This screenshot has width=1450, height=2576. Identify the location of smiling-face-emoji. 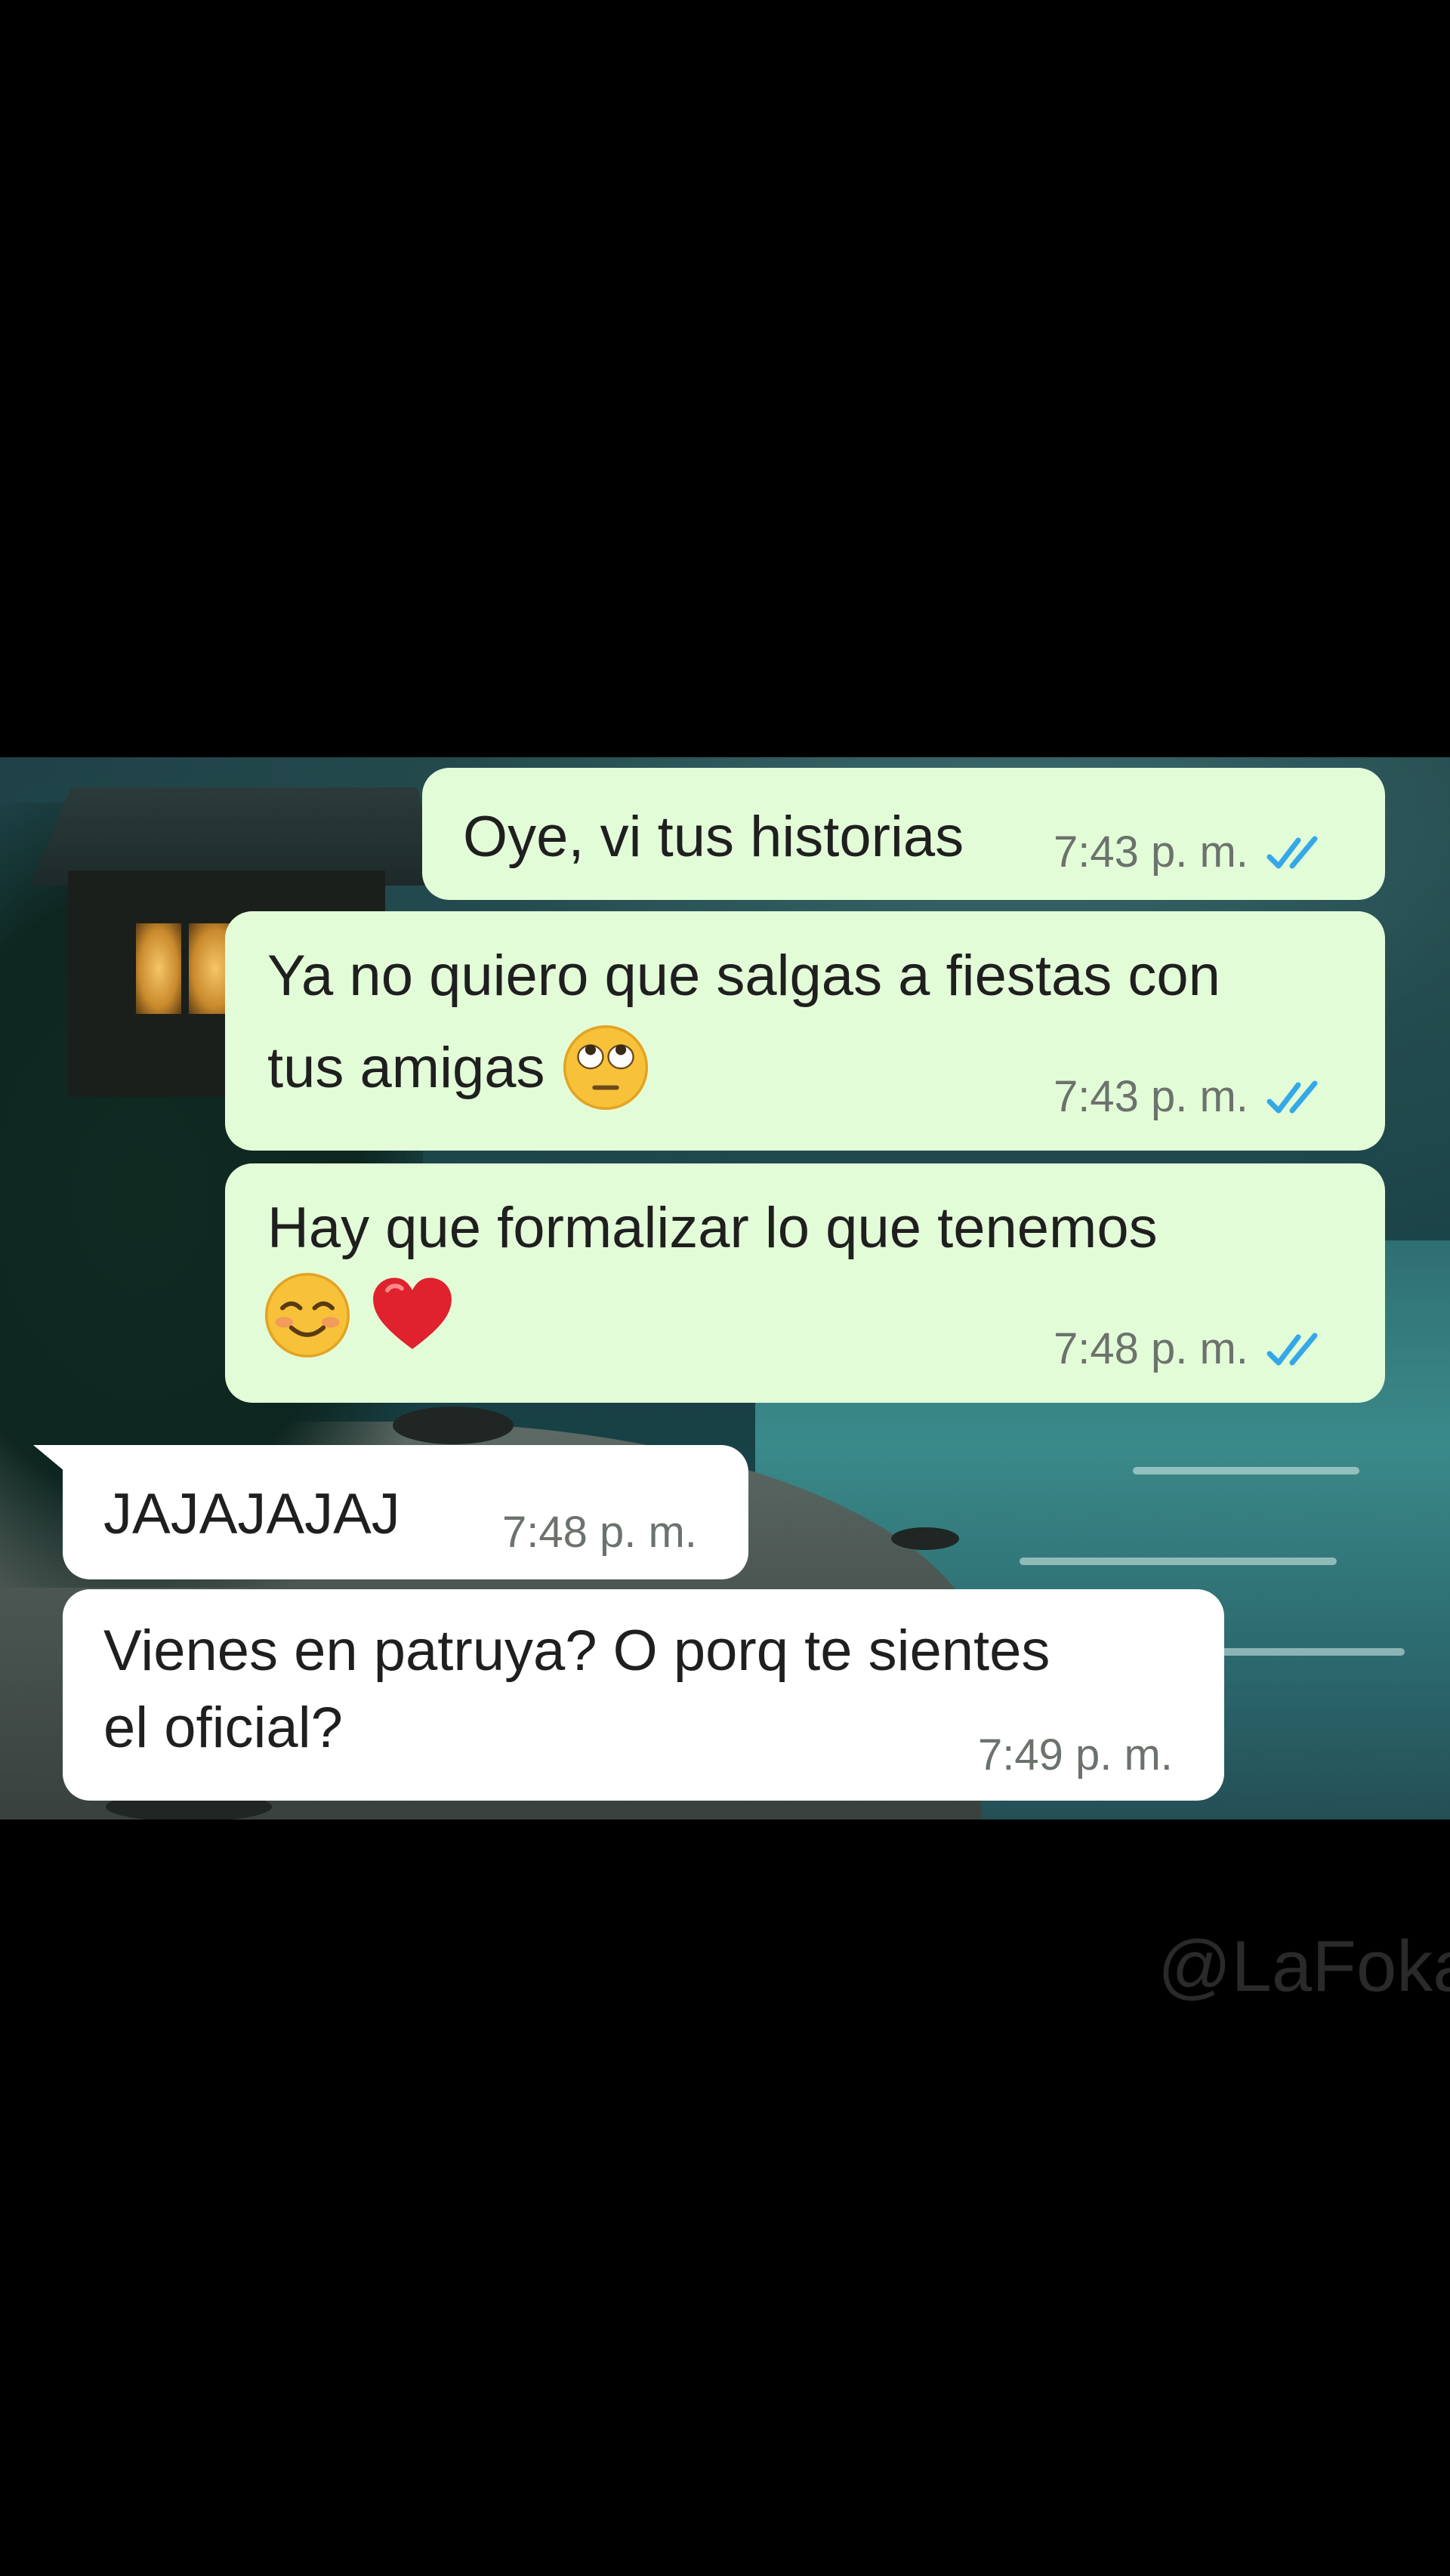
(307, 1314).